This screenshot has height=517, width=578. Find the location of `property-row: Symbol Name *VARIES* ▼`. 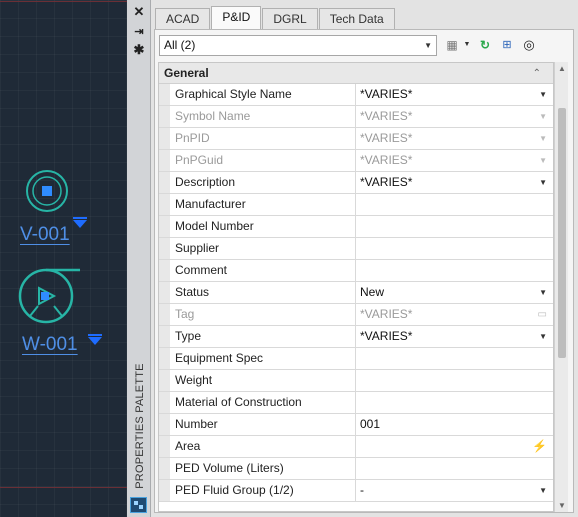

property-row: Symbol Name *VARIES* ▼ is located at coordinates (356, 117).